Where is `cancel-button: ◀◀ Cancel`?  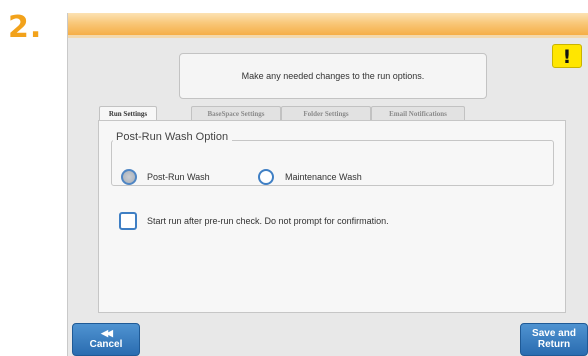
cancel-button: ◀◀ Cancel is located at coordinates (106, 339).